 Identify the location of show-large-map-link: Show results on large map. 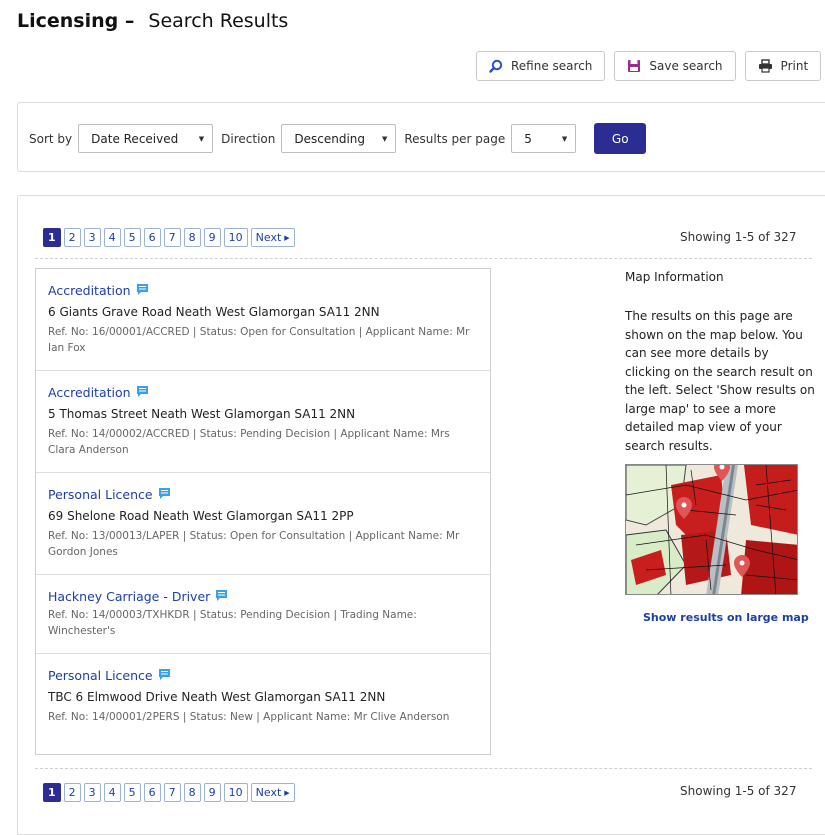
(726, 617).